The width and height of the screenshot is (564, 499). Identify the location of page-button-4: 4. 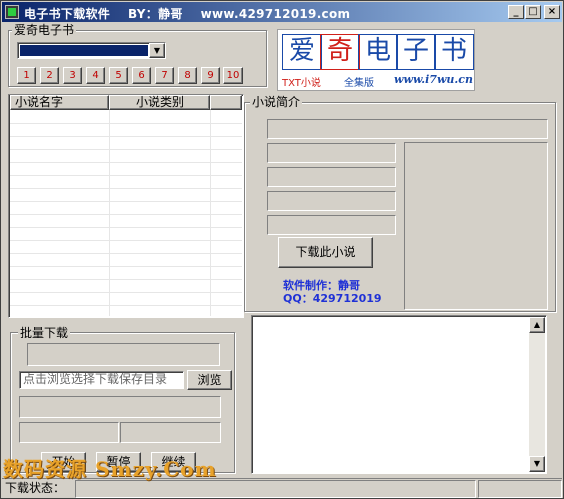
(95, 75).